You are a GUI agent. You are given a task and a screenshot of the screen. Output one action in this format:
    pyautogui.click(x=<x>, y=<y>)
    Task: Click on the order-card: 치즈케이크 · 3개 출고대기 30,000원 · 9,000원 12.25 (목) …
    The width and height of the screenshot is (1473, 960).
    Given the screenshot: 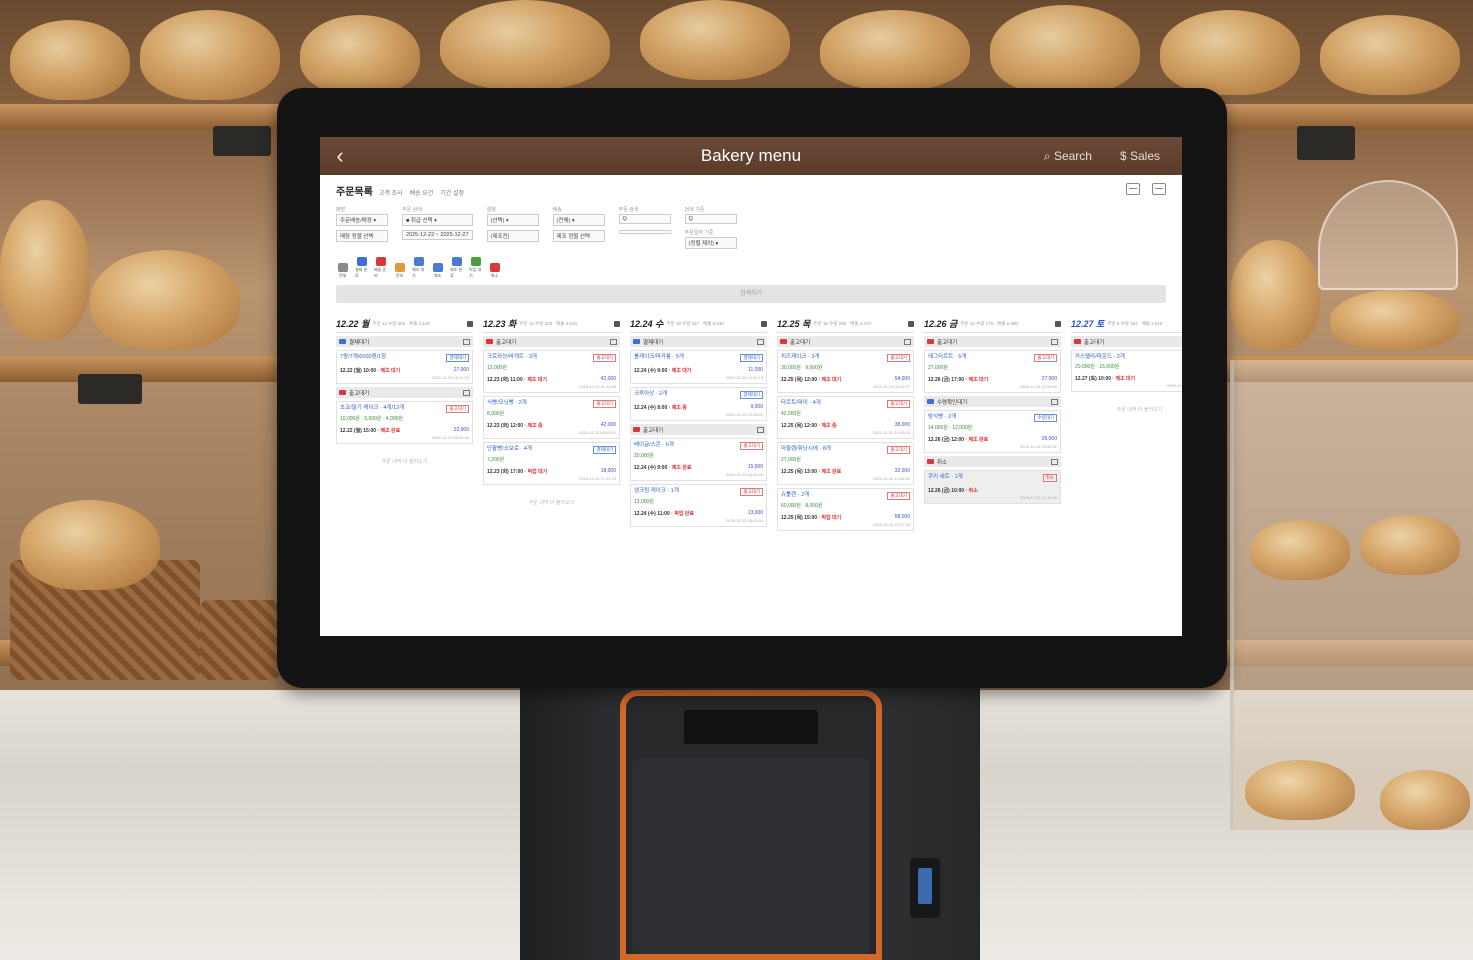 What is the action you would take?
    pyautogui.click(x=845, y=371)
    